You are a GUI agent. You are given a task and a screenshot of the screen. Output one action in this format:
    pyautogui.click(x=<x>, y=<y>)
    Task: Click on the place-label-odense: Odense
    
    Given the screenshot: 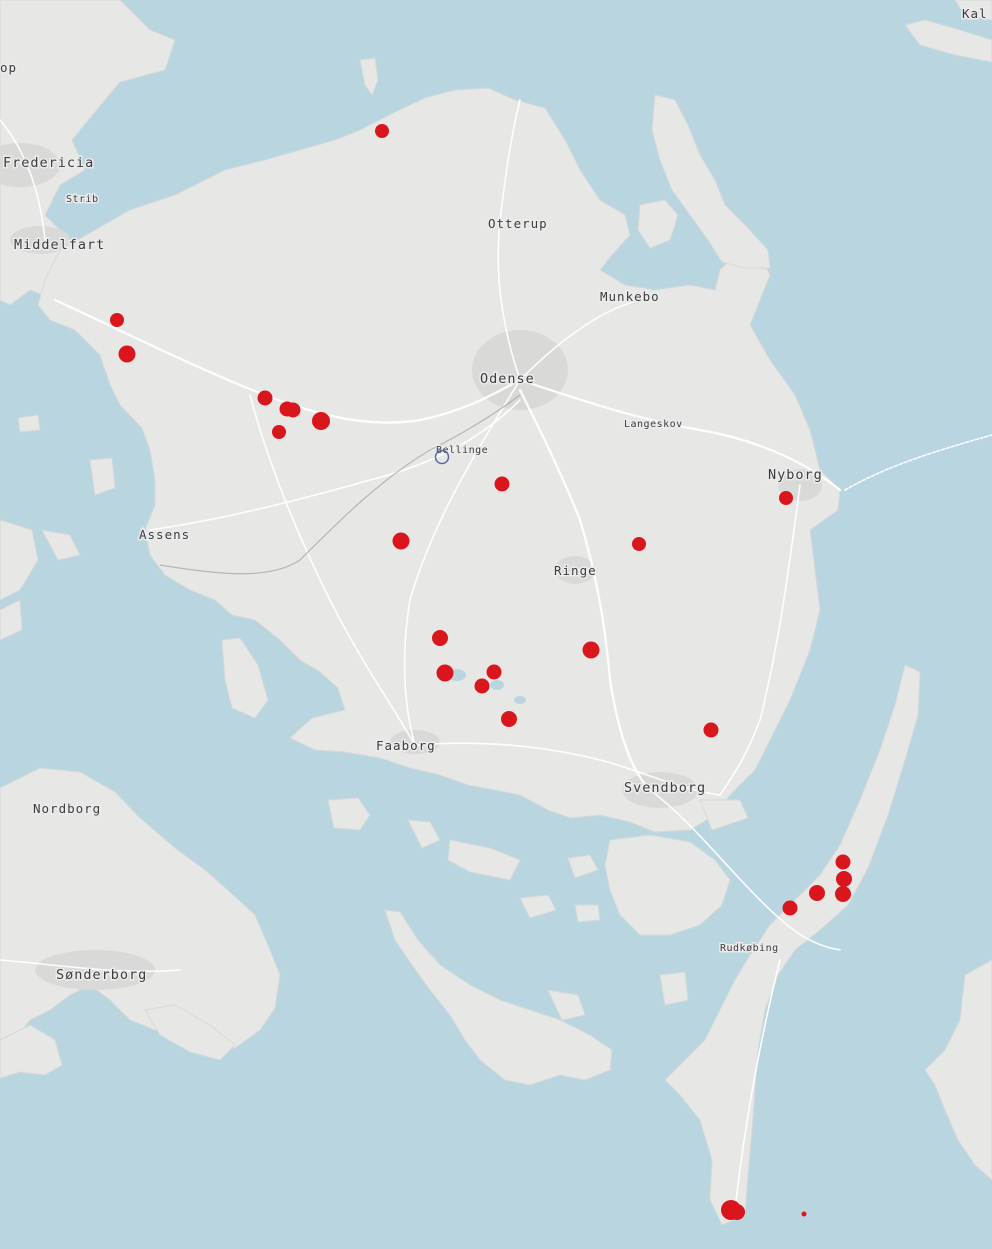 What is the action you would take?
    pyautogui.click(x=507, y=379)
    